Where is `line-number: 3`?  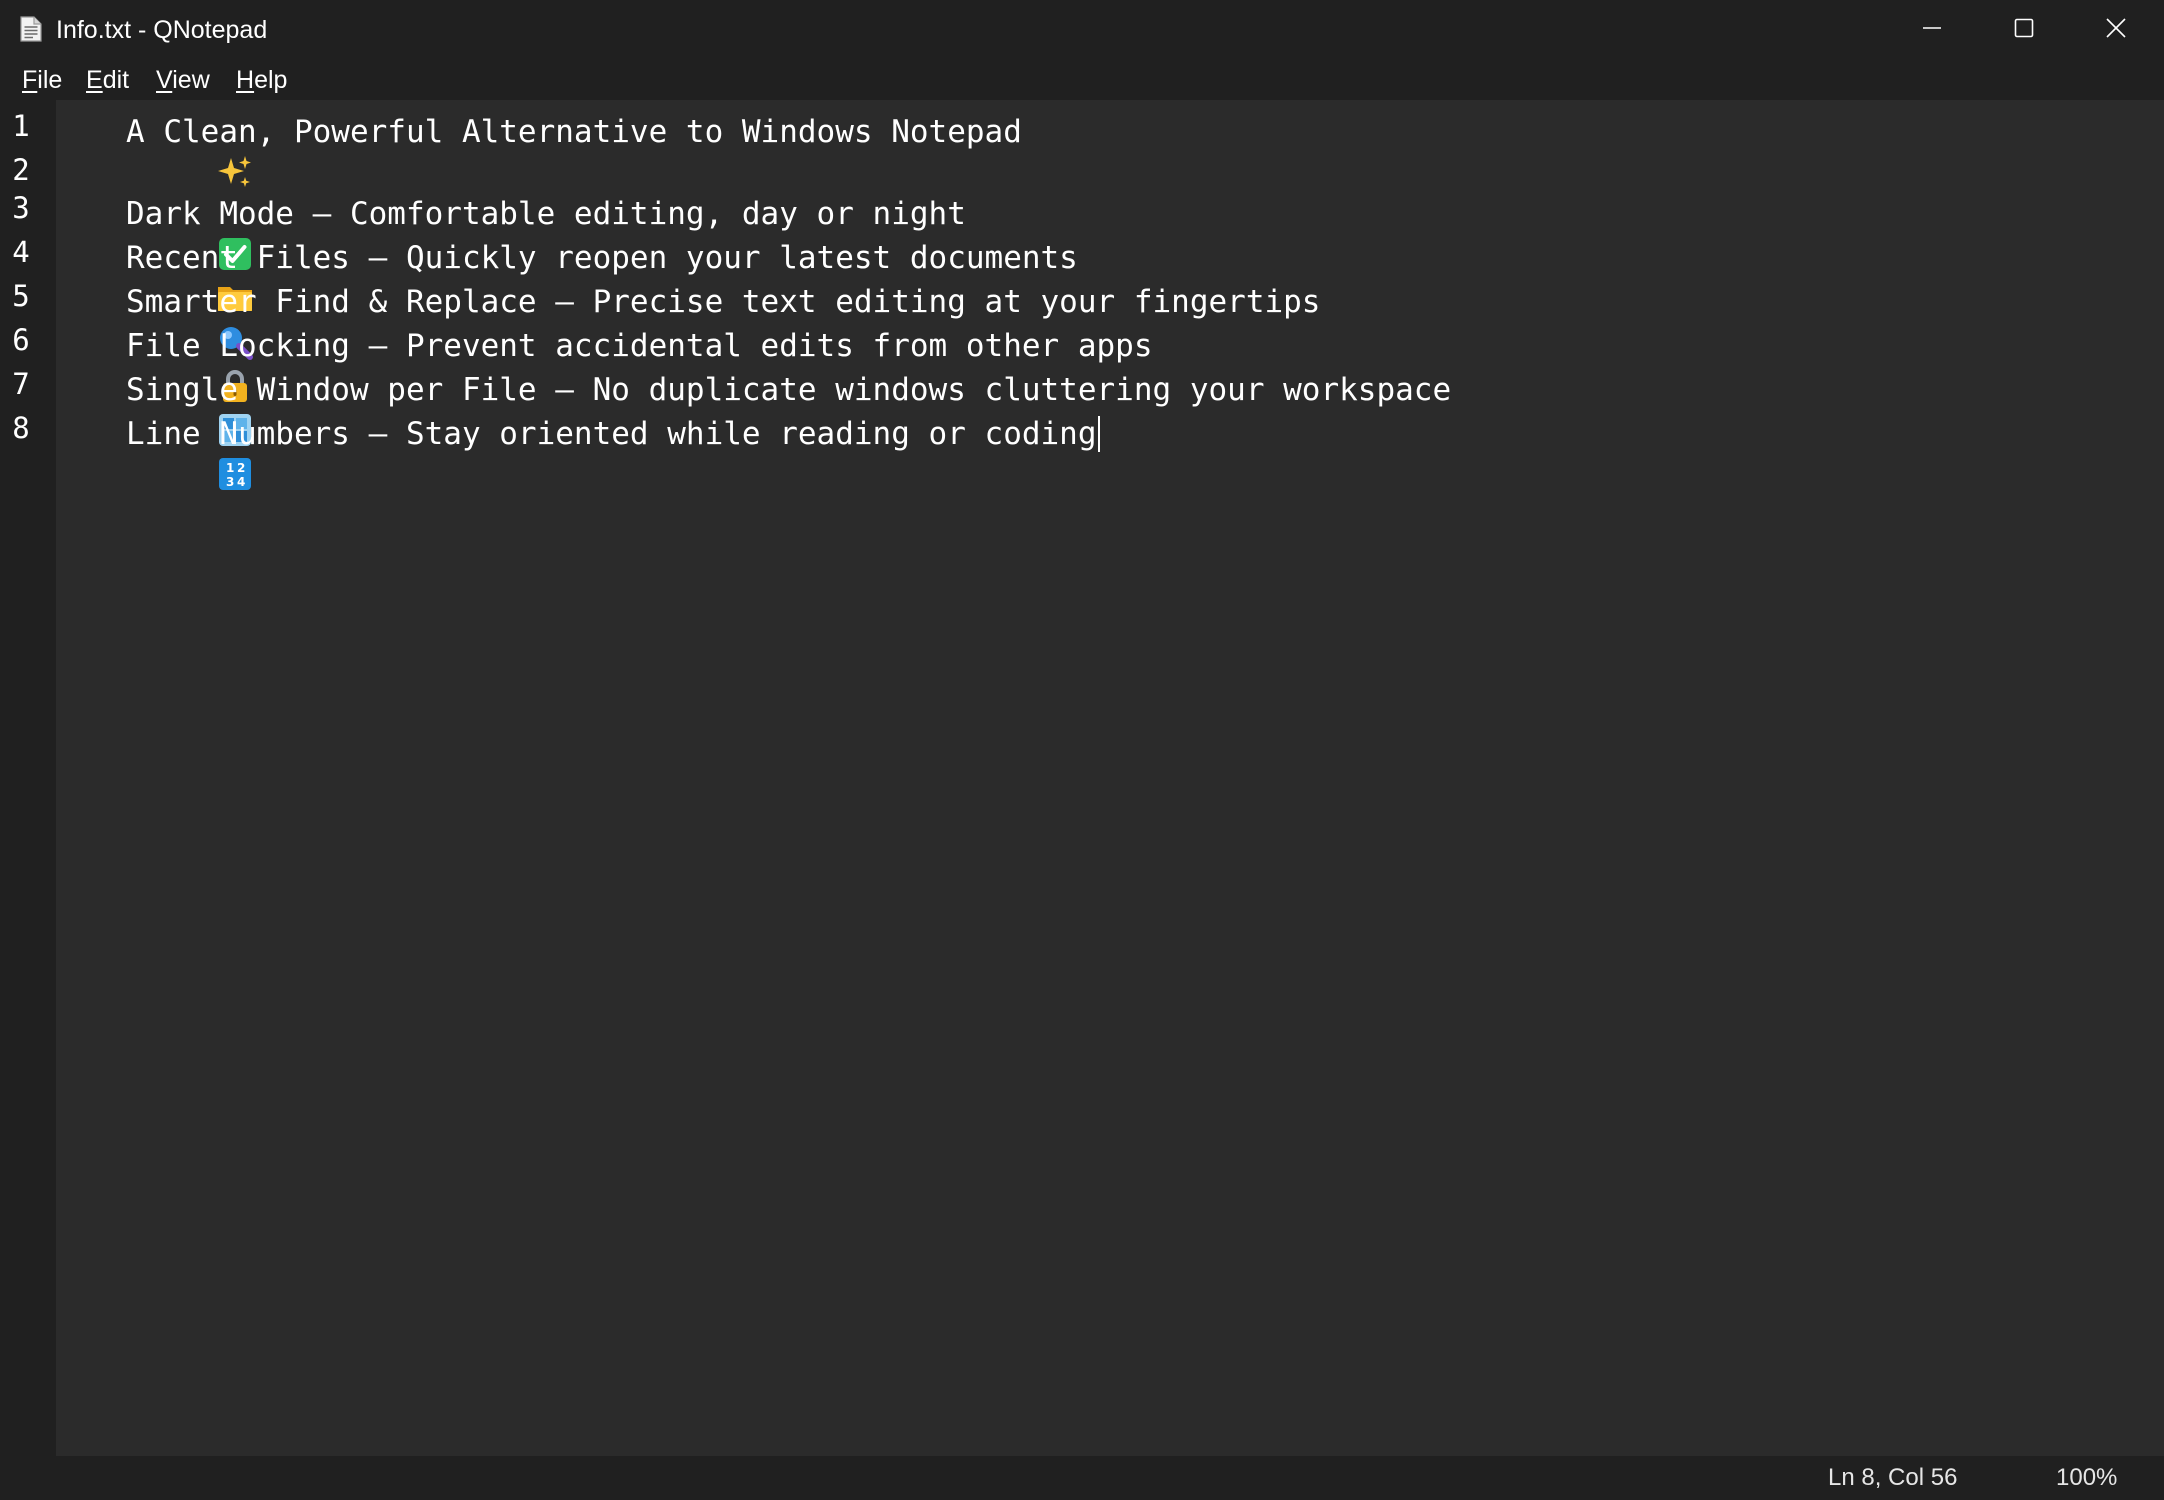 line-number: 3 is located at coordinates (21, 208).